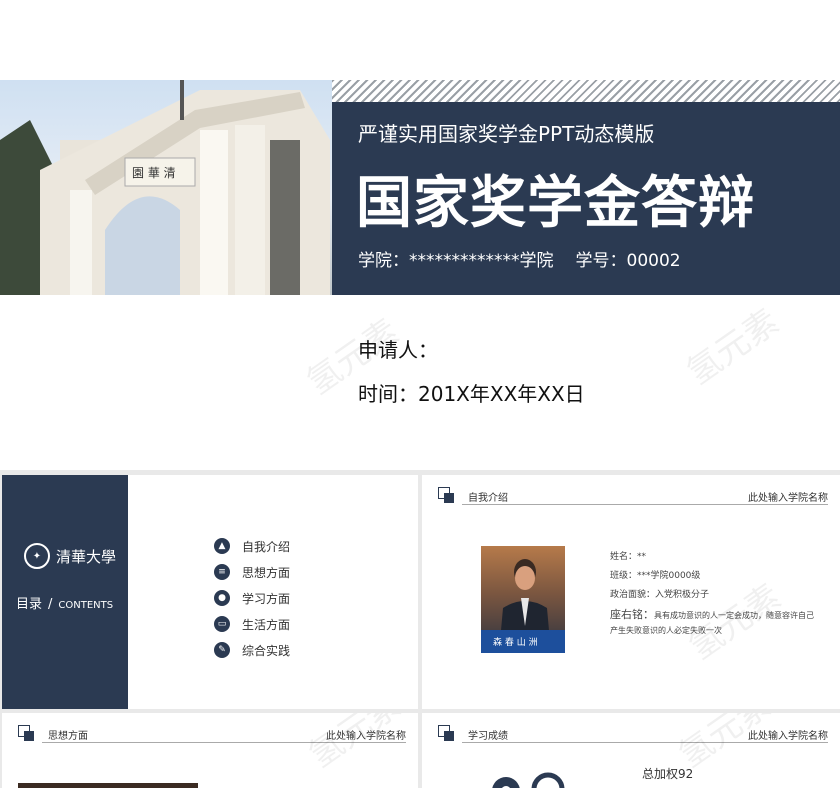 The width and height of the screenshot is (840, 788). What do you see at coordinates (633, 497) in the screenshot?
I see `section-header: 自我介绍 此处输入学院名称` at bounding box center [633, 497].